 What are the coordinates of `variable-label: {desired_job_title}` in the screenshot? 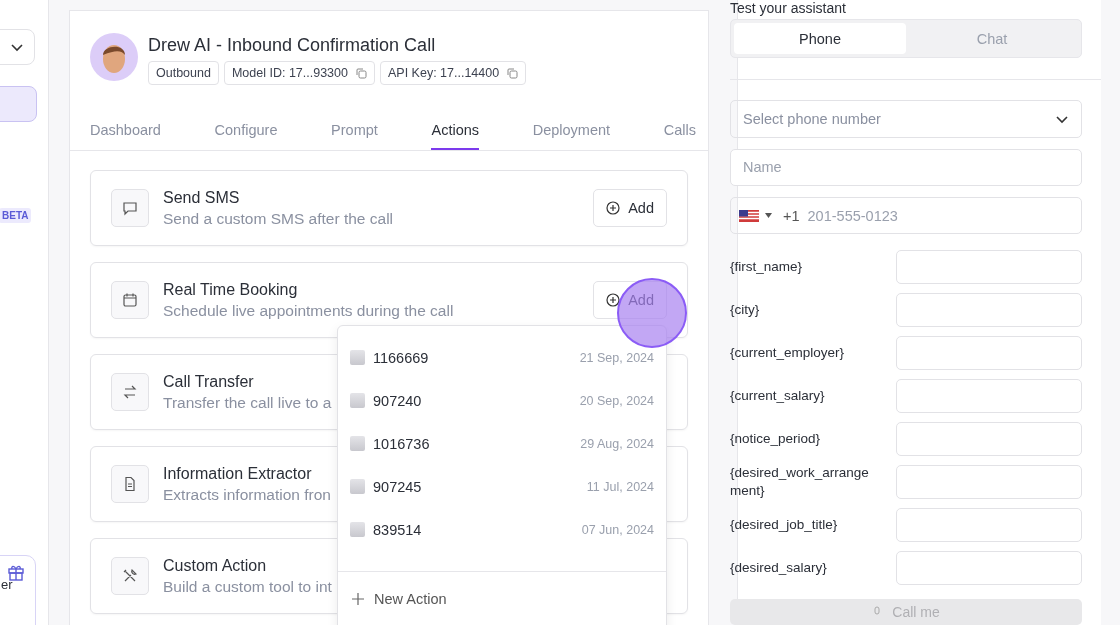 It's located at (784, 525).